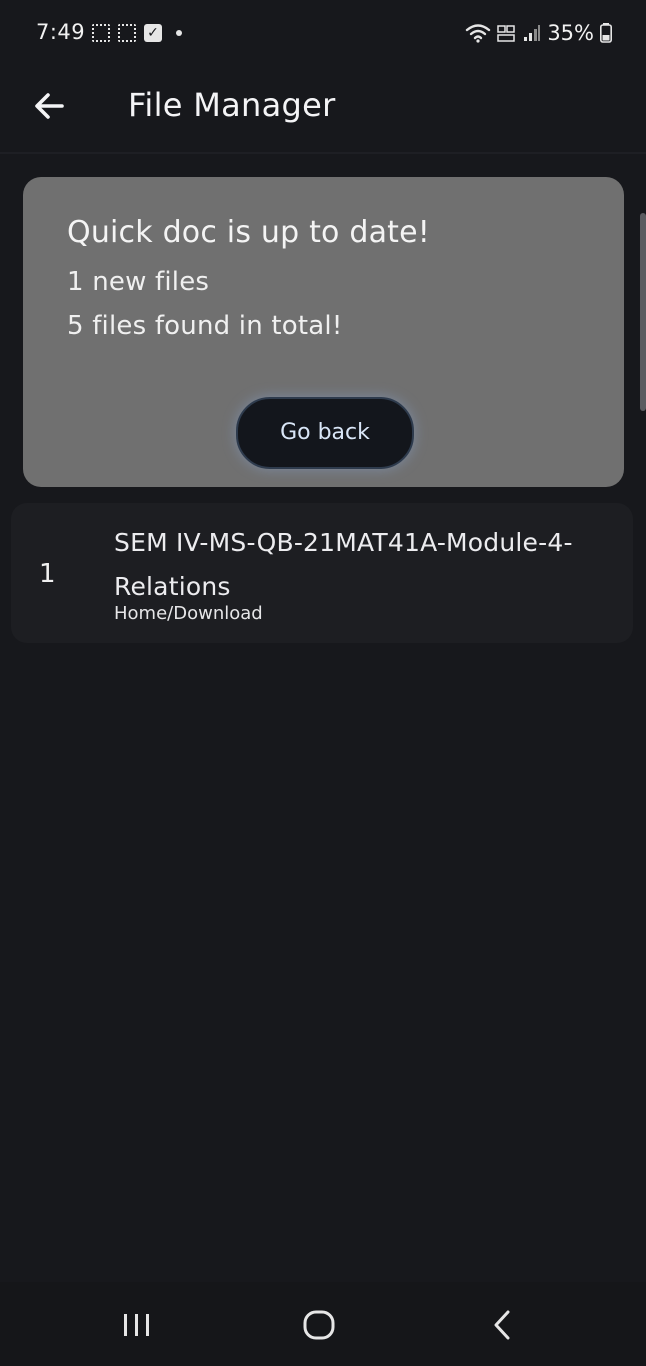 The width and height of the screenshot is (646, 1366). I want to click on wifi-icon, so click(478, 33).